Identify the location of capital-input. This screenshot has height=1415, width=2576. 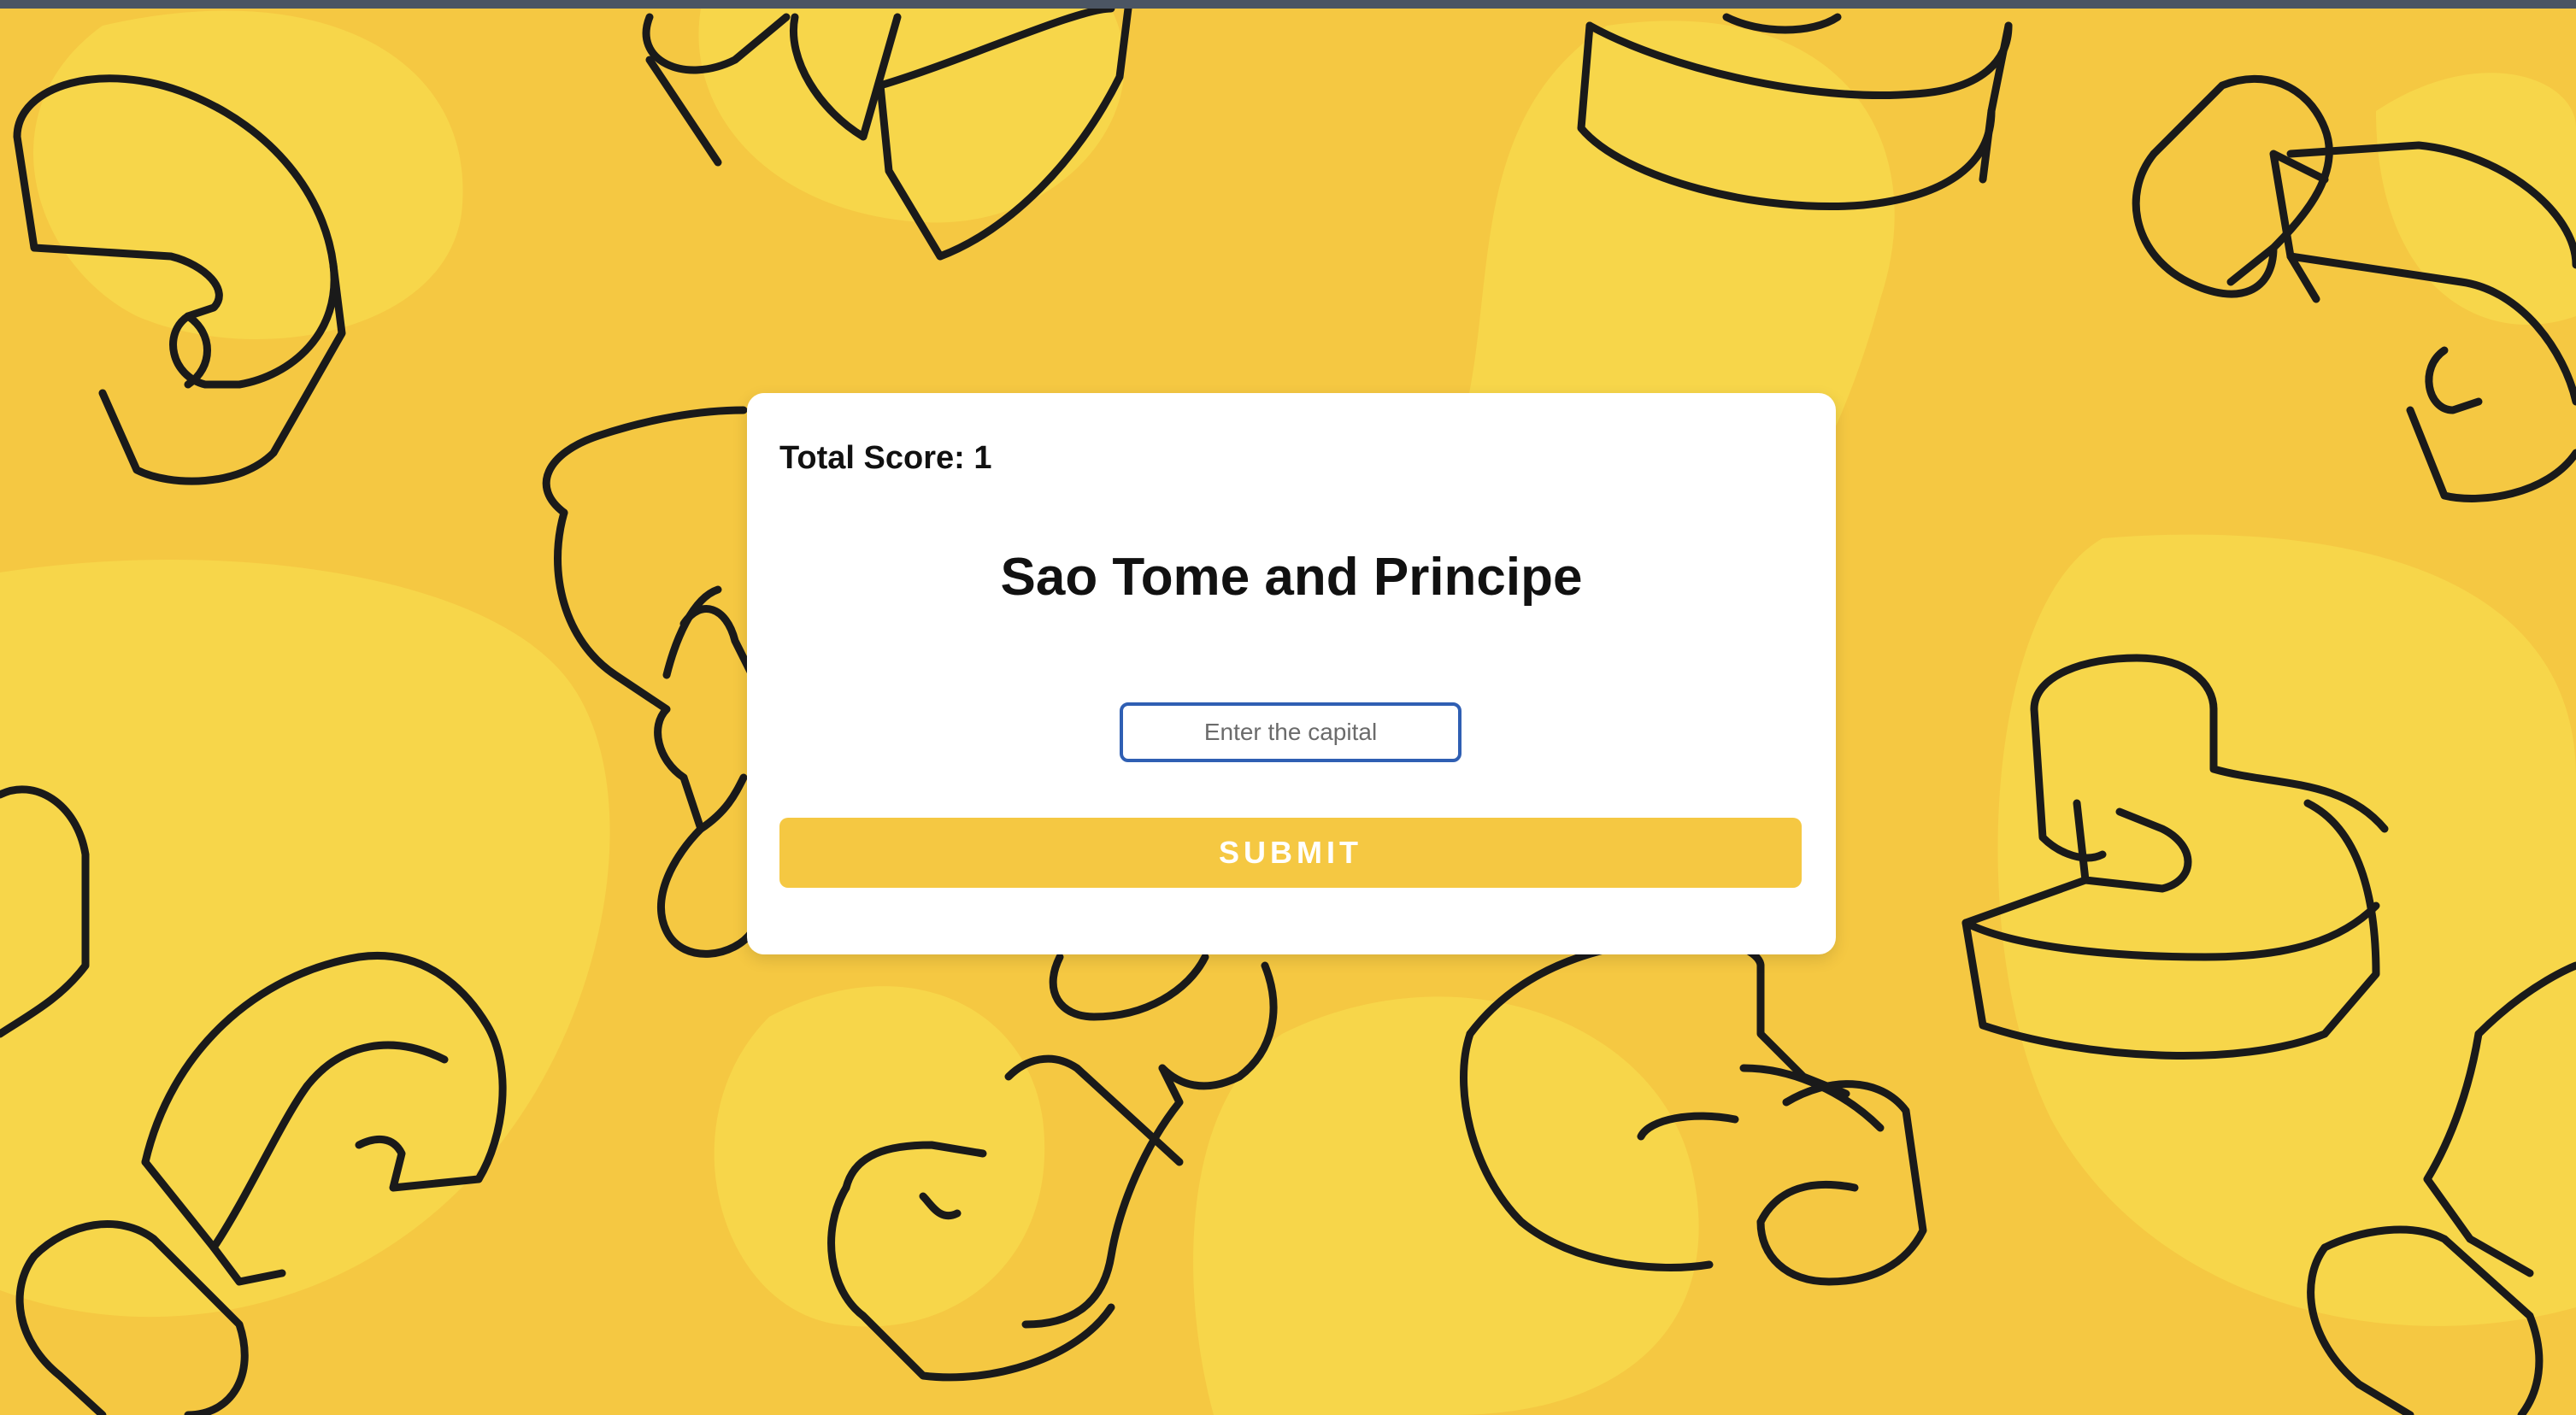
(1290, 732).